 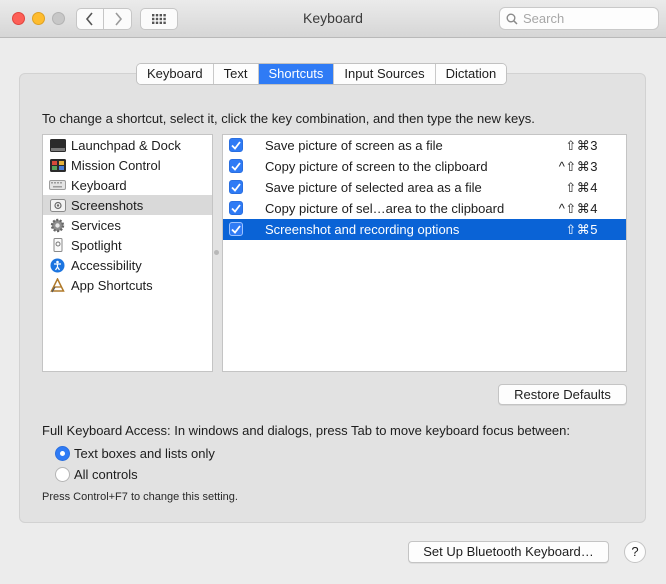 What do you see at coordinates (107, 205) in the screenshot?
I see `category-label: Screenshots` at bounding box center [107, 205].